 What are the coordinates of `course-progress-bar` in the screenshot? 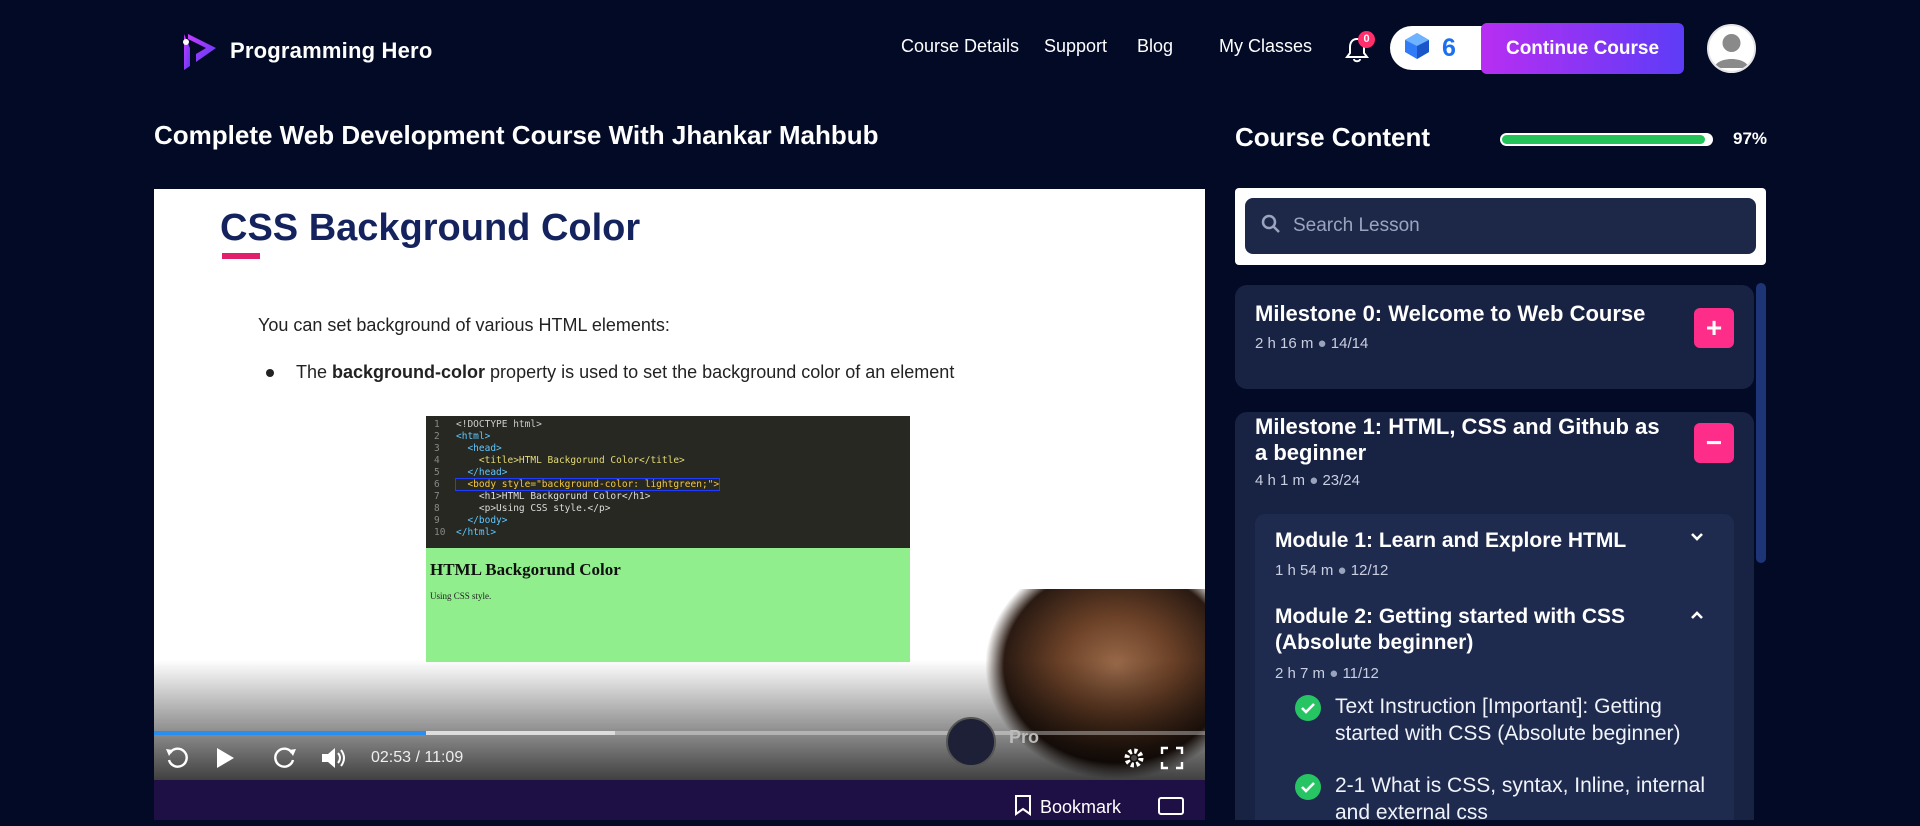 It's located at (1606, 139).